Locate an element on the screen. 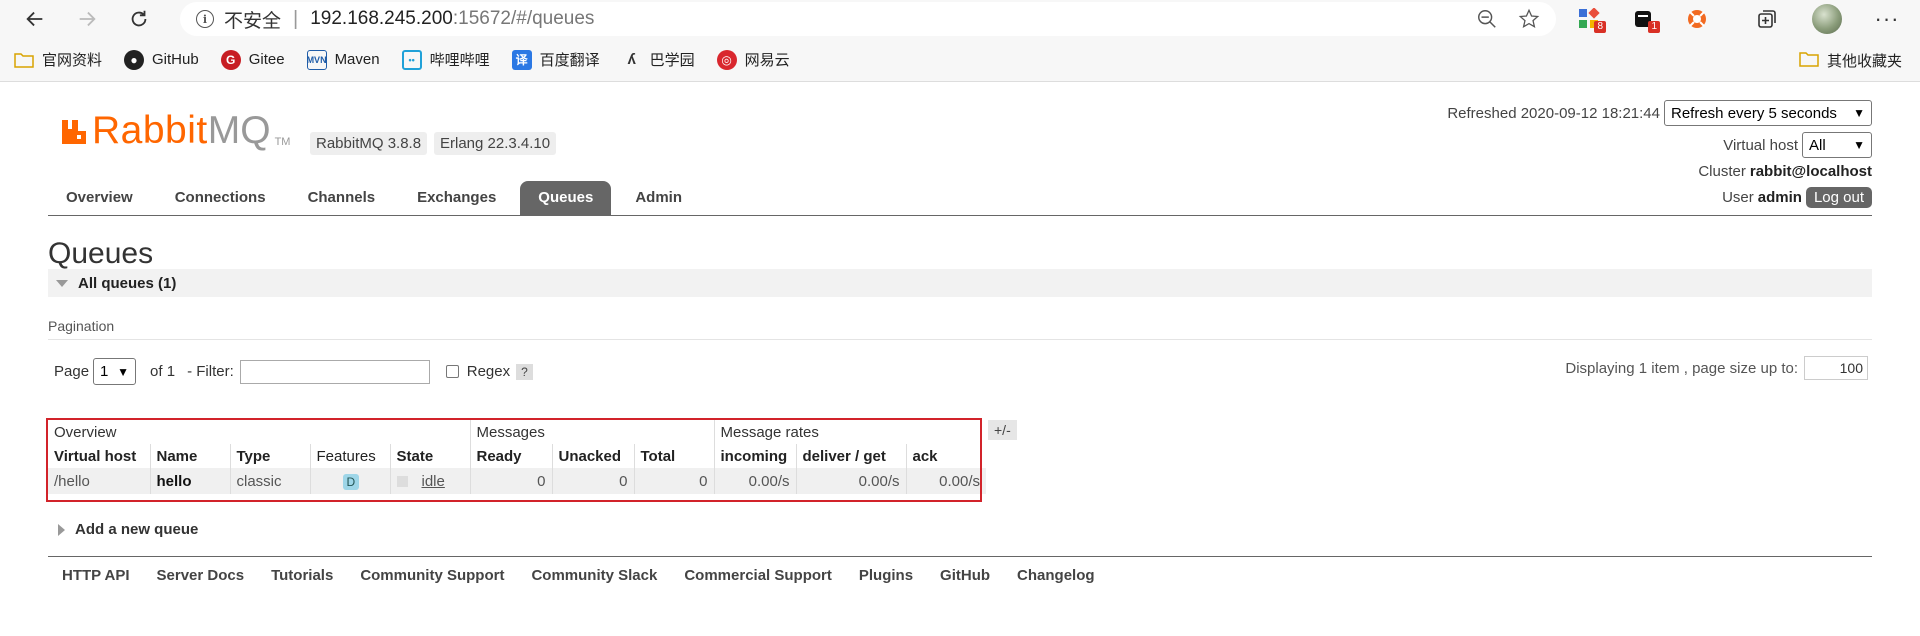 The height and width of the screenshot is (636, 1920). more-menu-button: ··· is located at coordinates (1887, 19).